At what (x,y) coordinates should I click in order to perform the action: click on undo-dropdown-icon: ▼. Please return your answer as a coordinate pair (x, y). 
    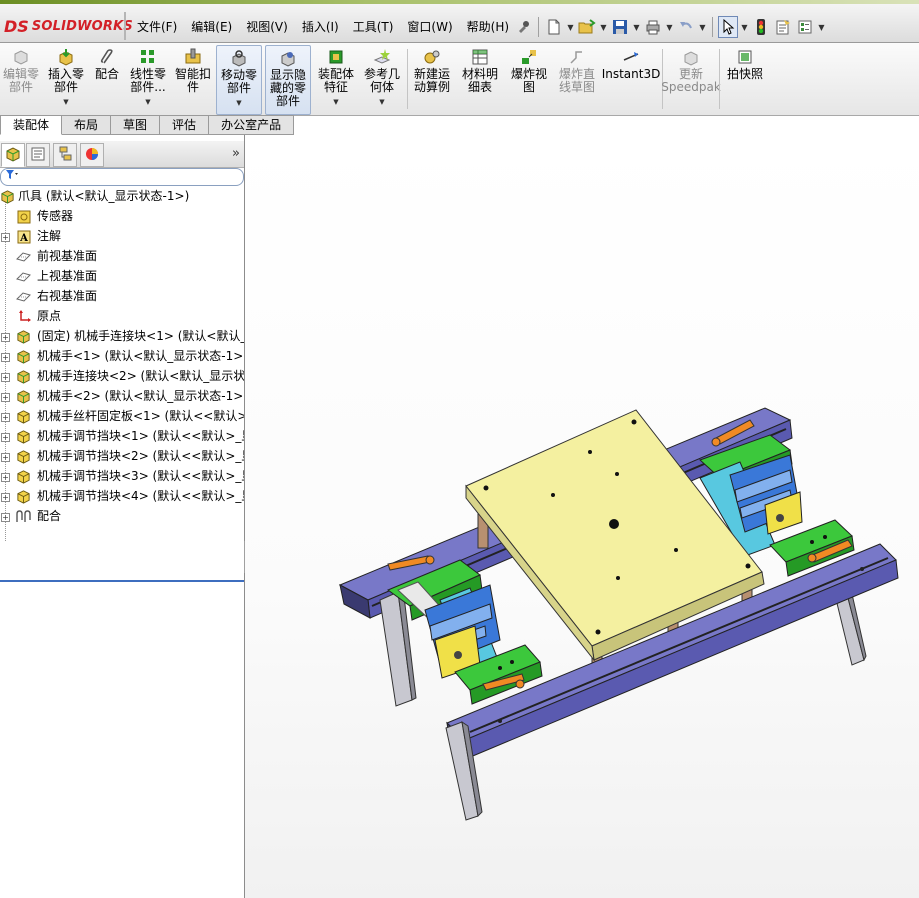
    Looking at the image, I should click on (702, 27).